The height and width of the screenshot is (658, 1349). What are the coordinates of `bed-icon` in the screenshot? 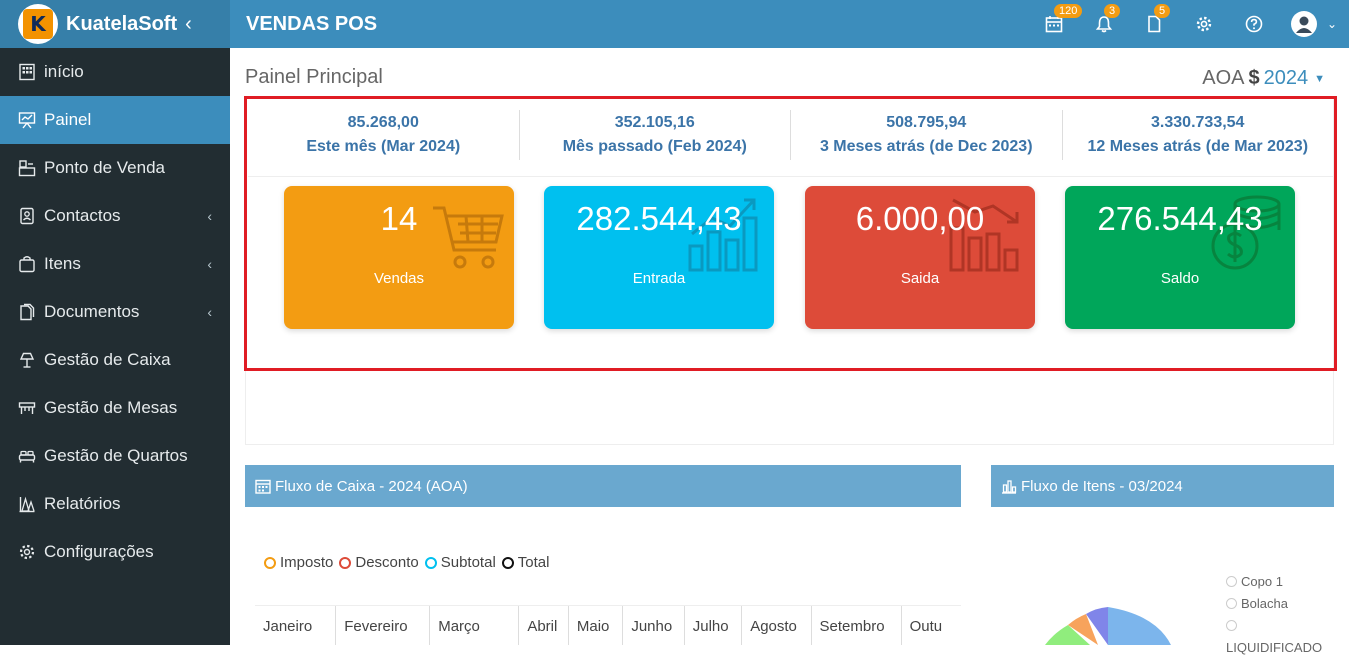 It's located at (28, 456).